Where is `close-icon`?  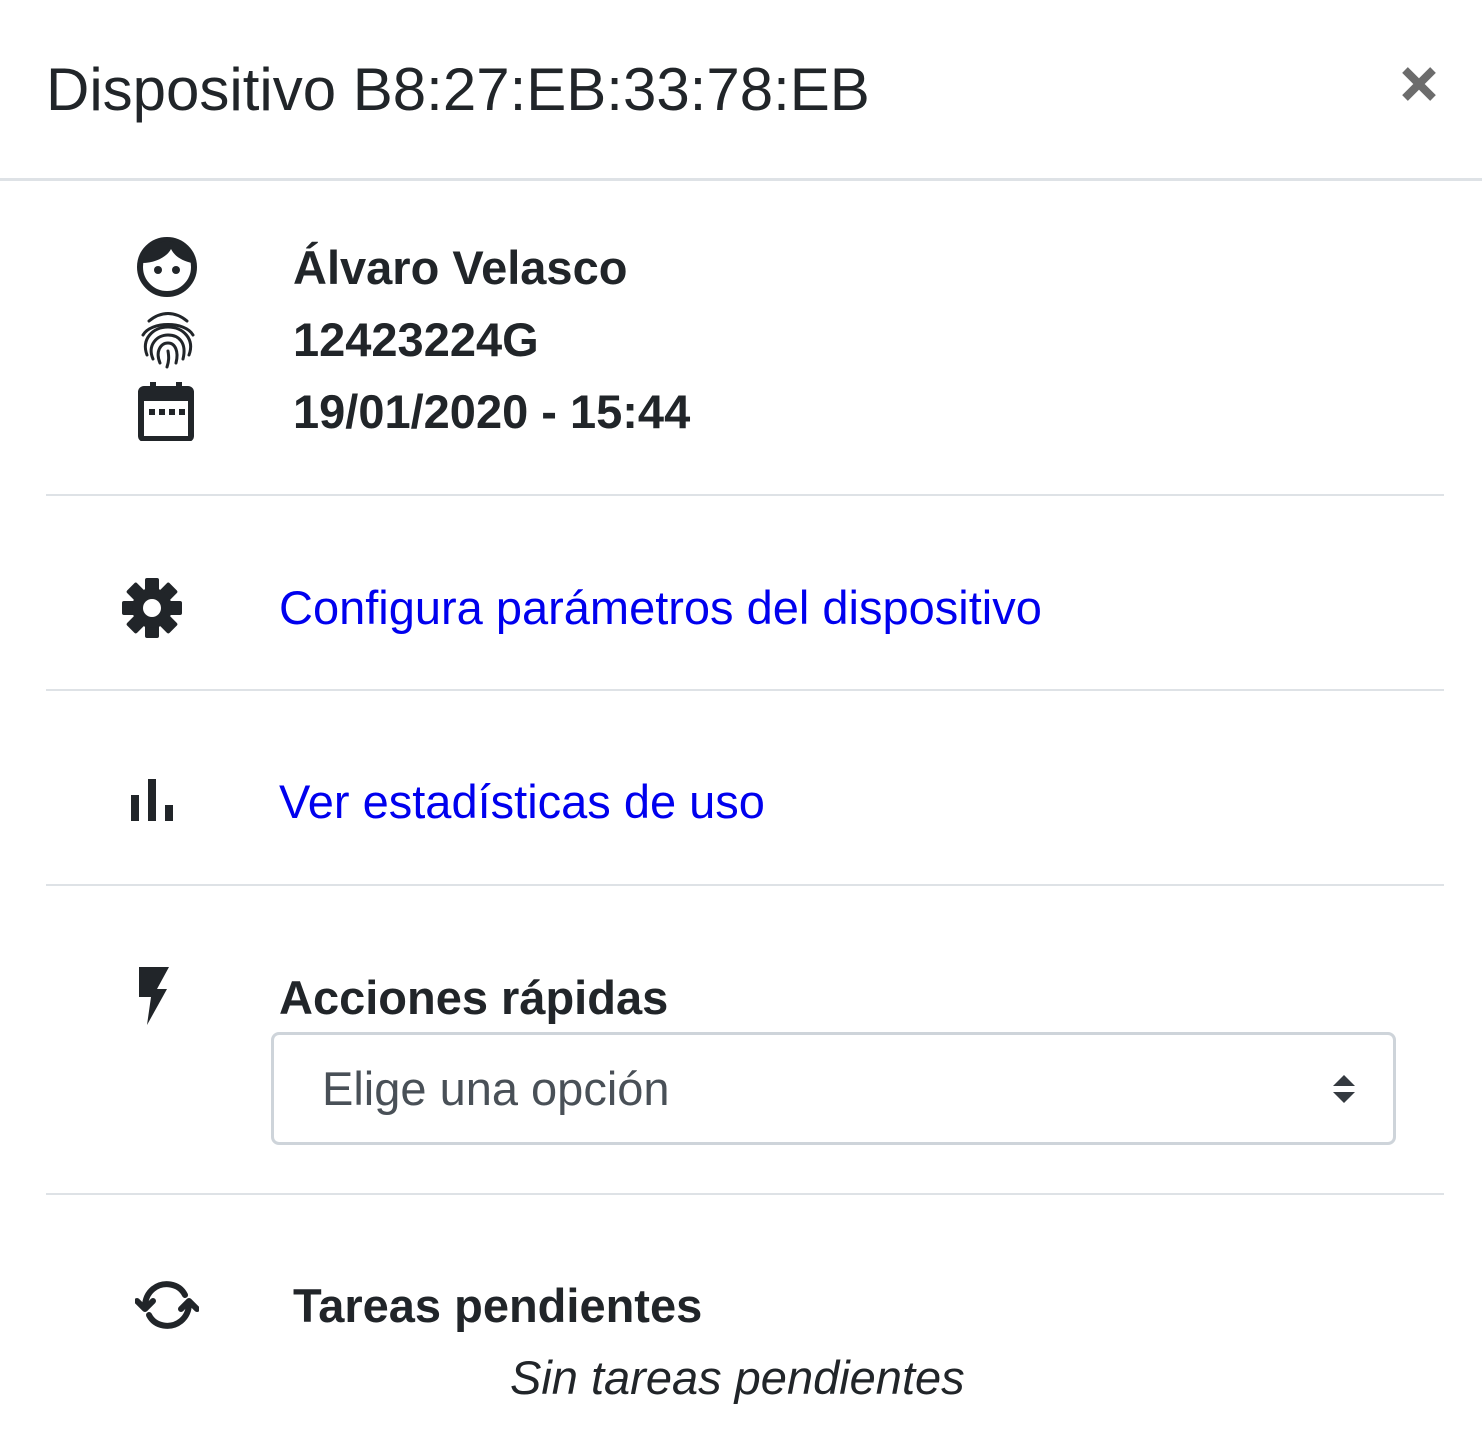 close-icon is located at coordinates (1419, 84).